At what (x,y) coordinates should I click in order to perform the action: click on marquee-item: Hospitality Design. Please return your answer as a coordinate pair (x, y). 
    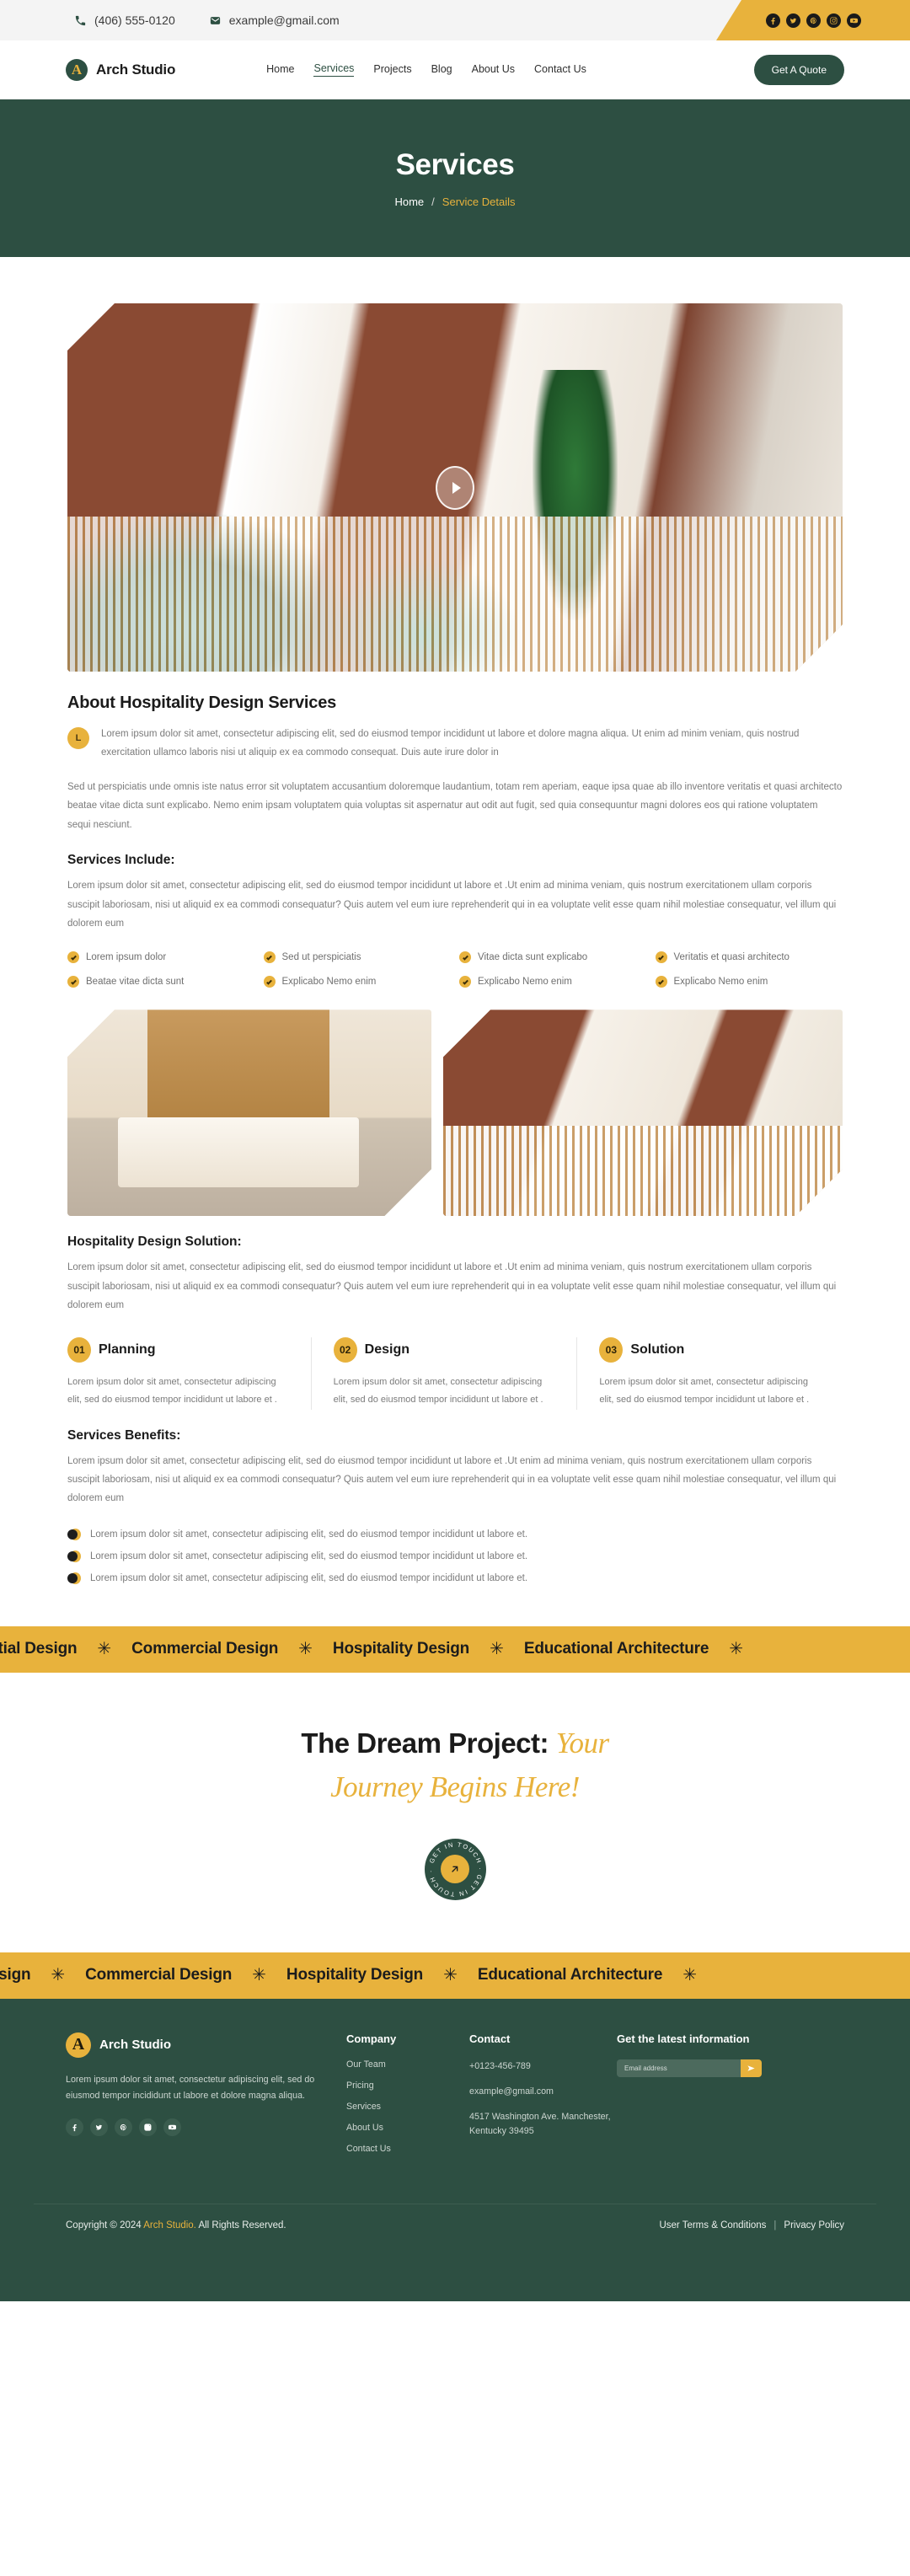
    Looking at the image, I should click on (401, 1649).